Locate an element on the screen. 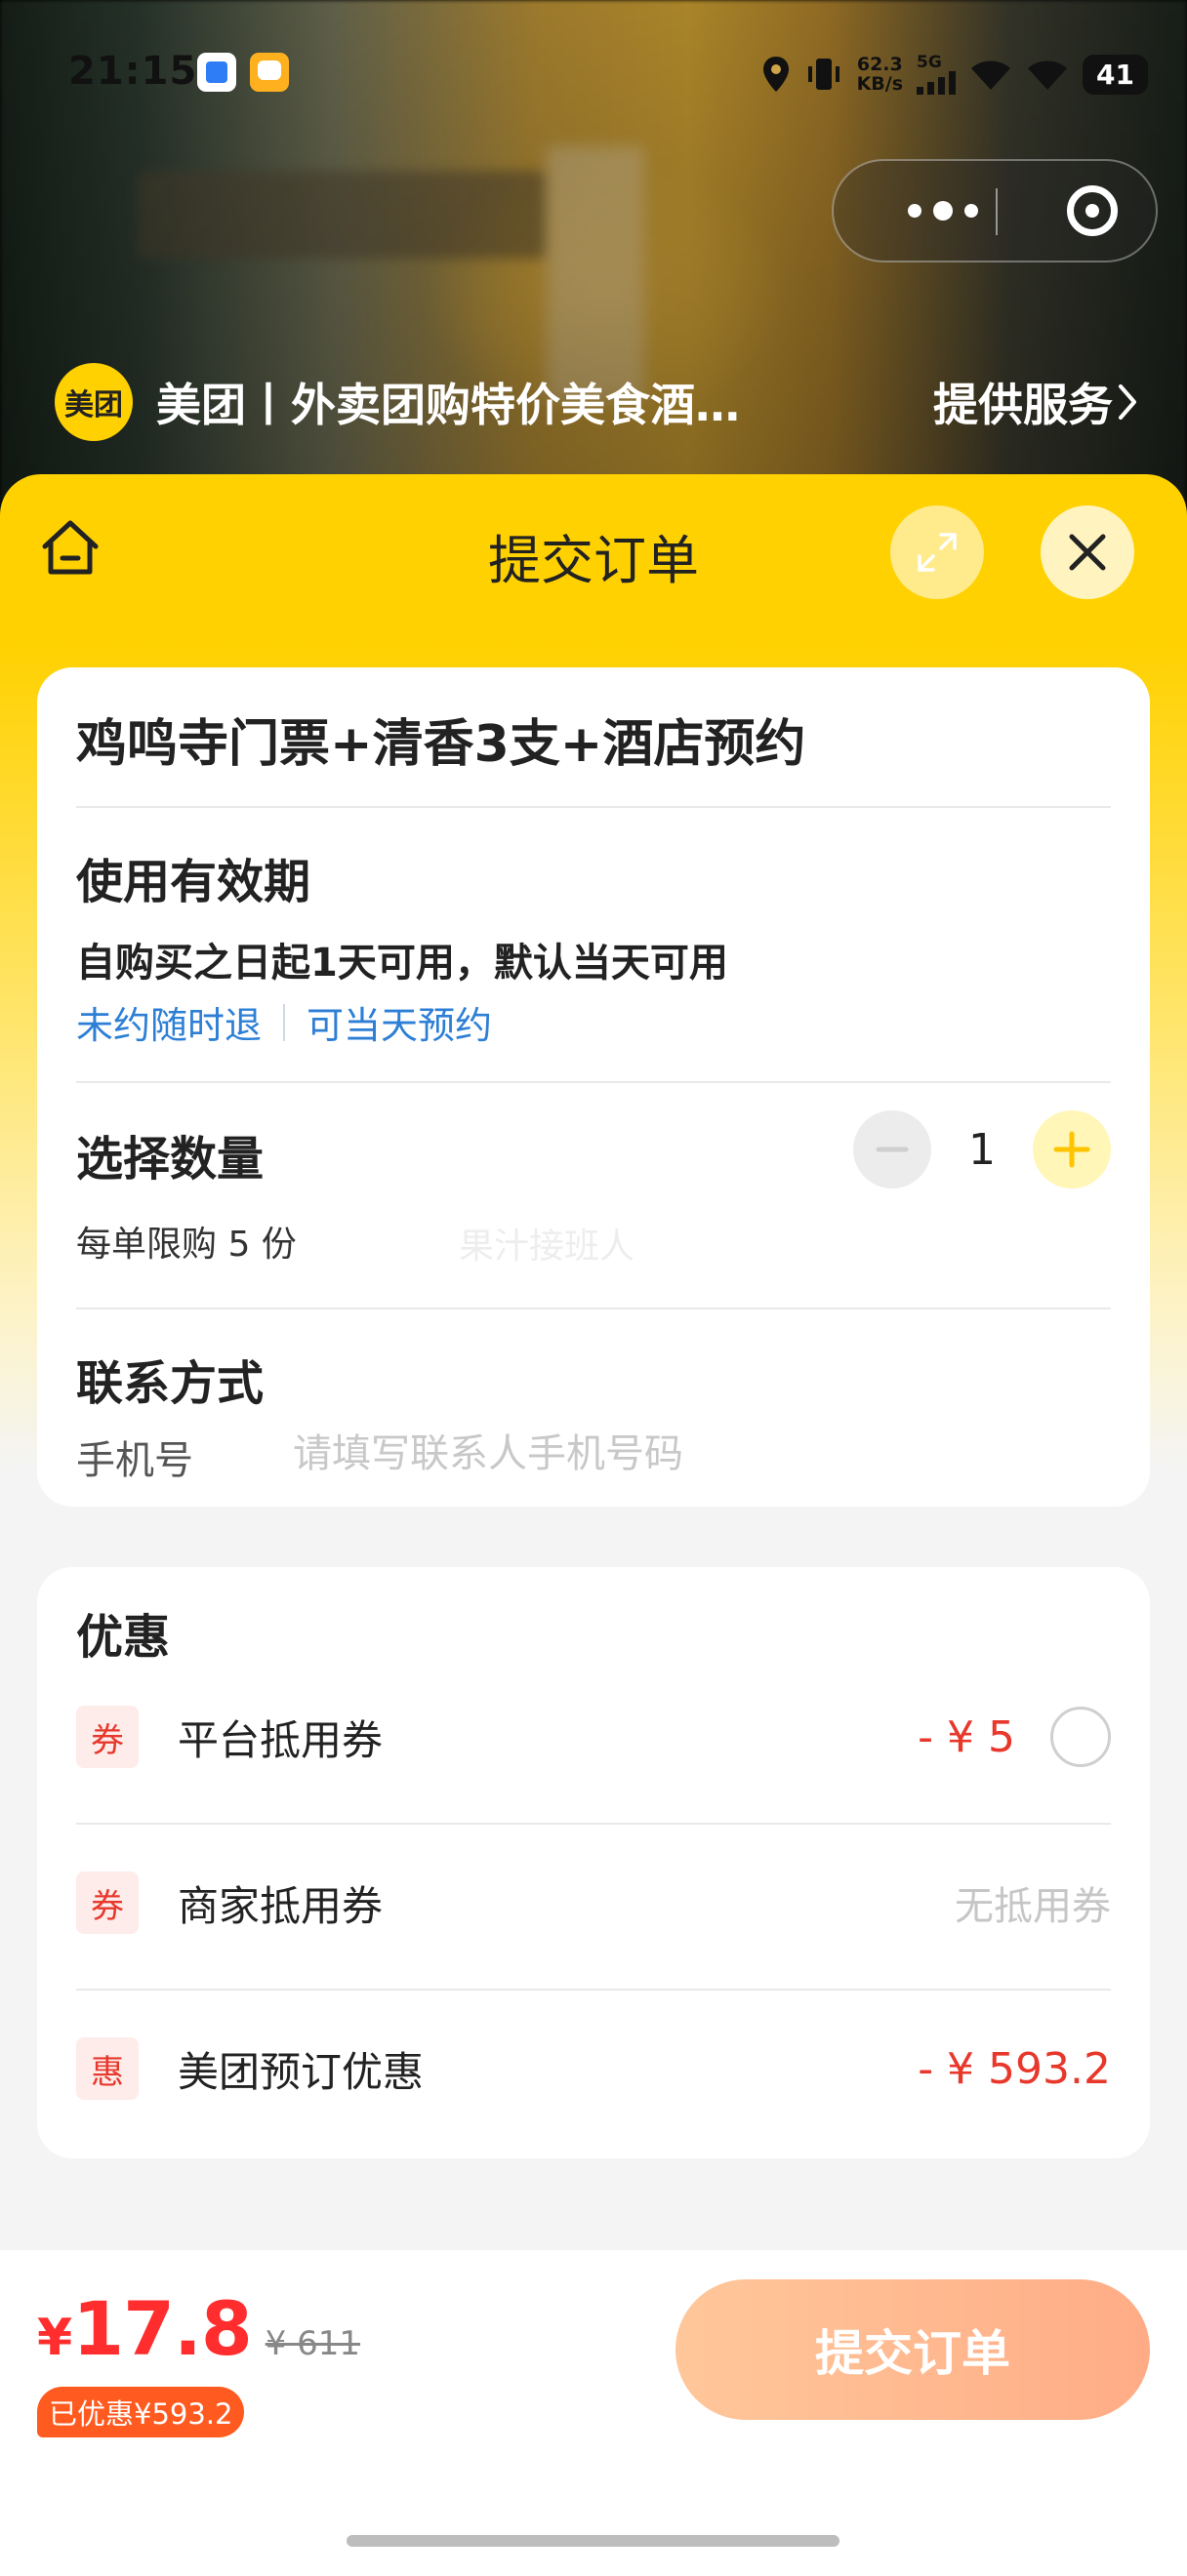 This screenshot has width=1187, height=2576. close-icon is located at coordinates (1087, 552).